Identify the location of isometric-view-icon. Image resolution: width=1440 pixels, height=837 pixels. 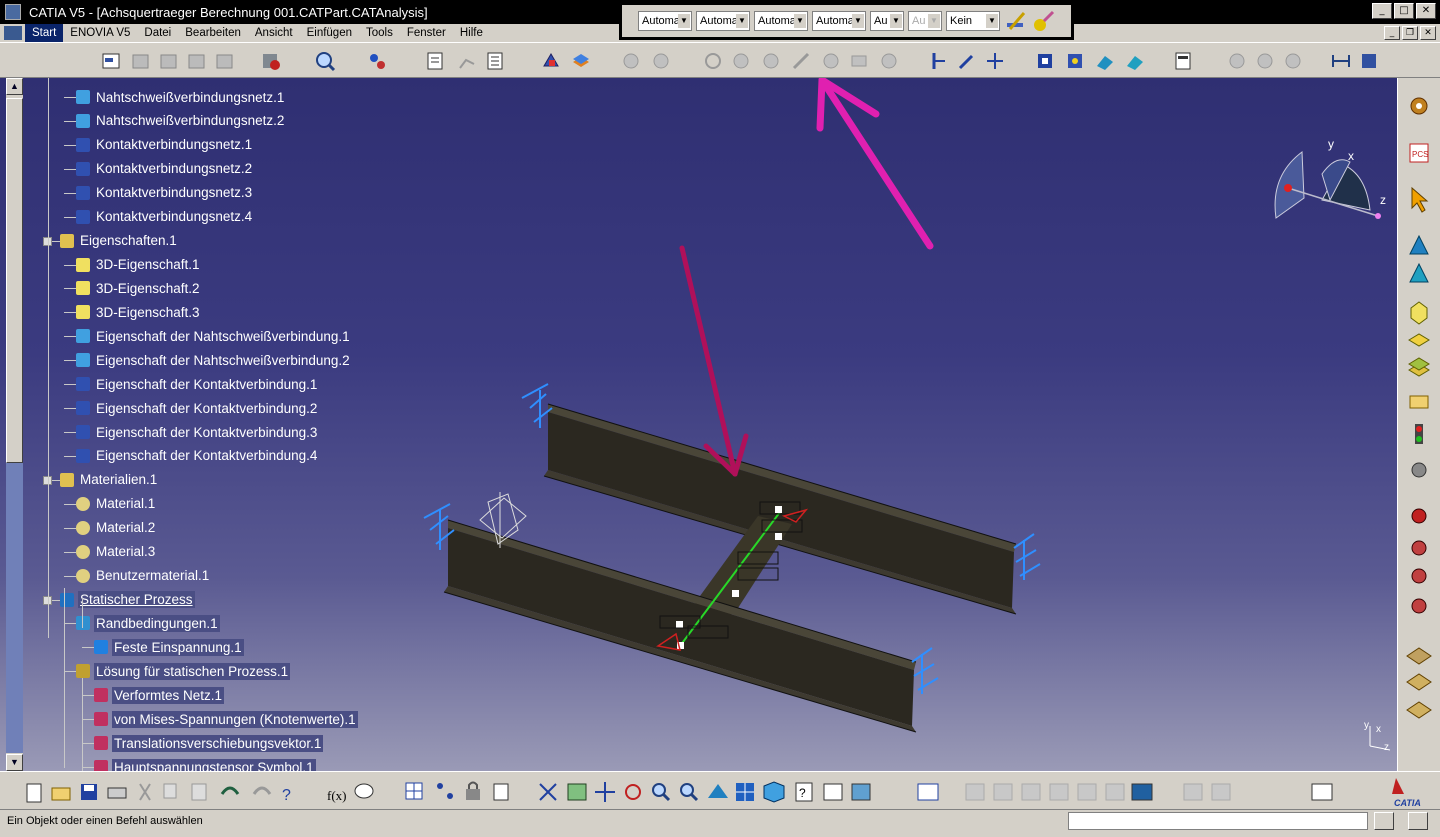
(551, 61).